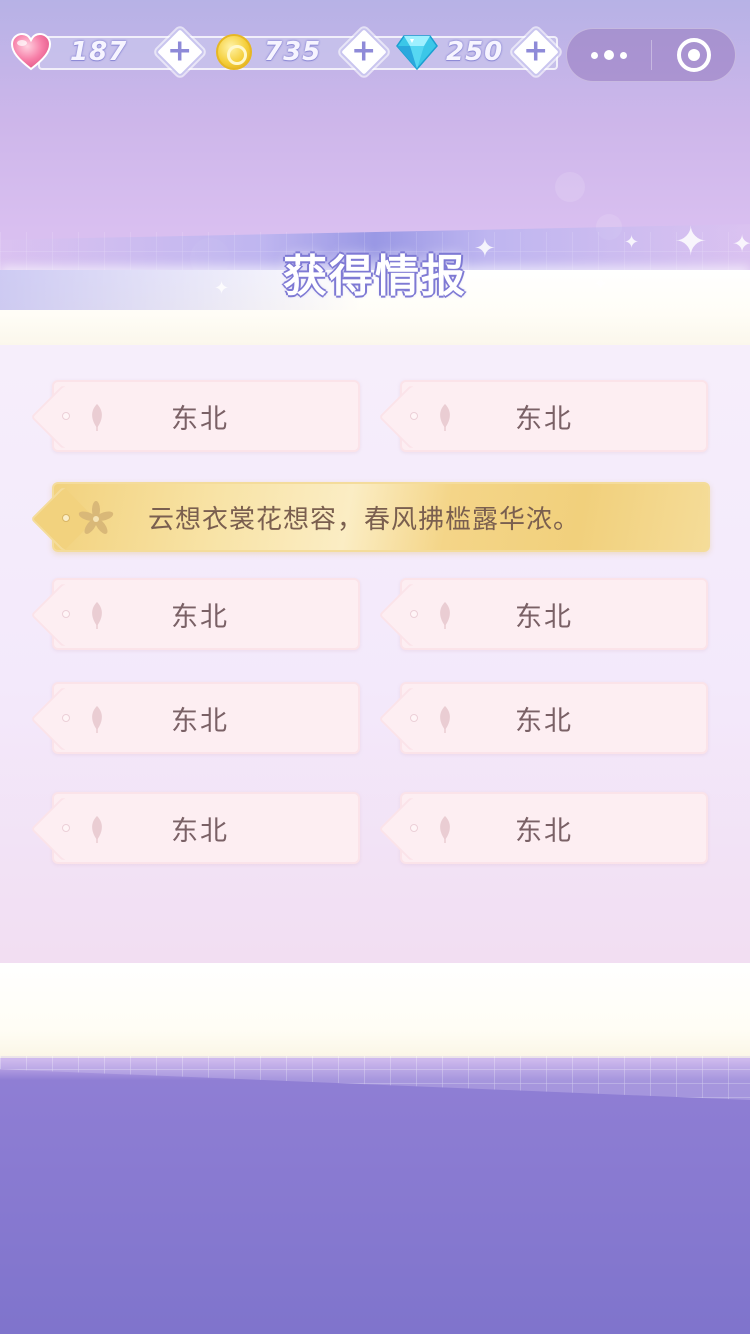 The width and height of the screenshot is (750, 1334). I want to click on panel-bottom-band, so click(375, 1010).